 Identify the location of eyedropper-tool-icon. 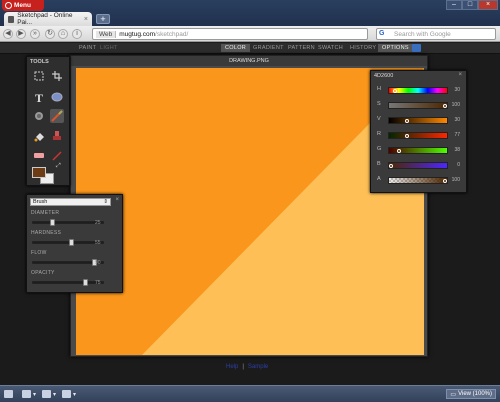
(57, 155).